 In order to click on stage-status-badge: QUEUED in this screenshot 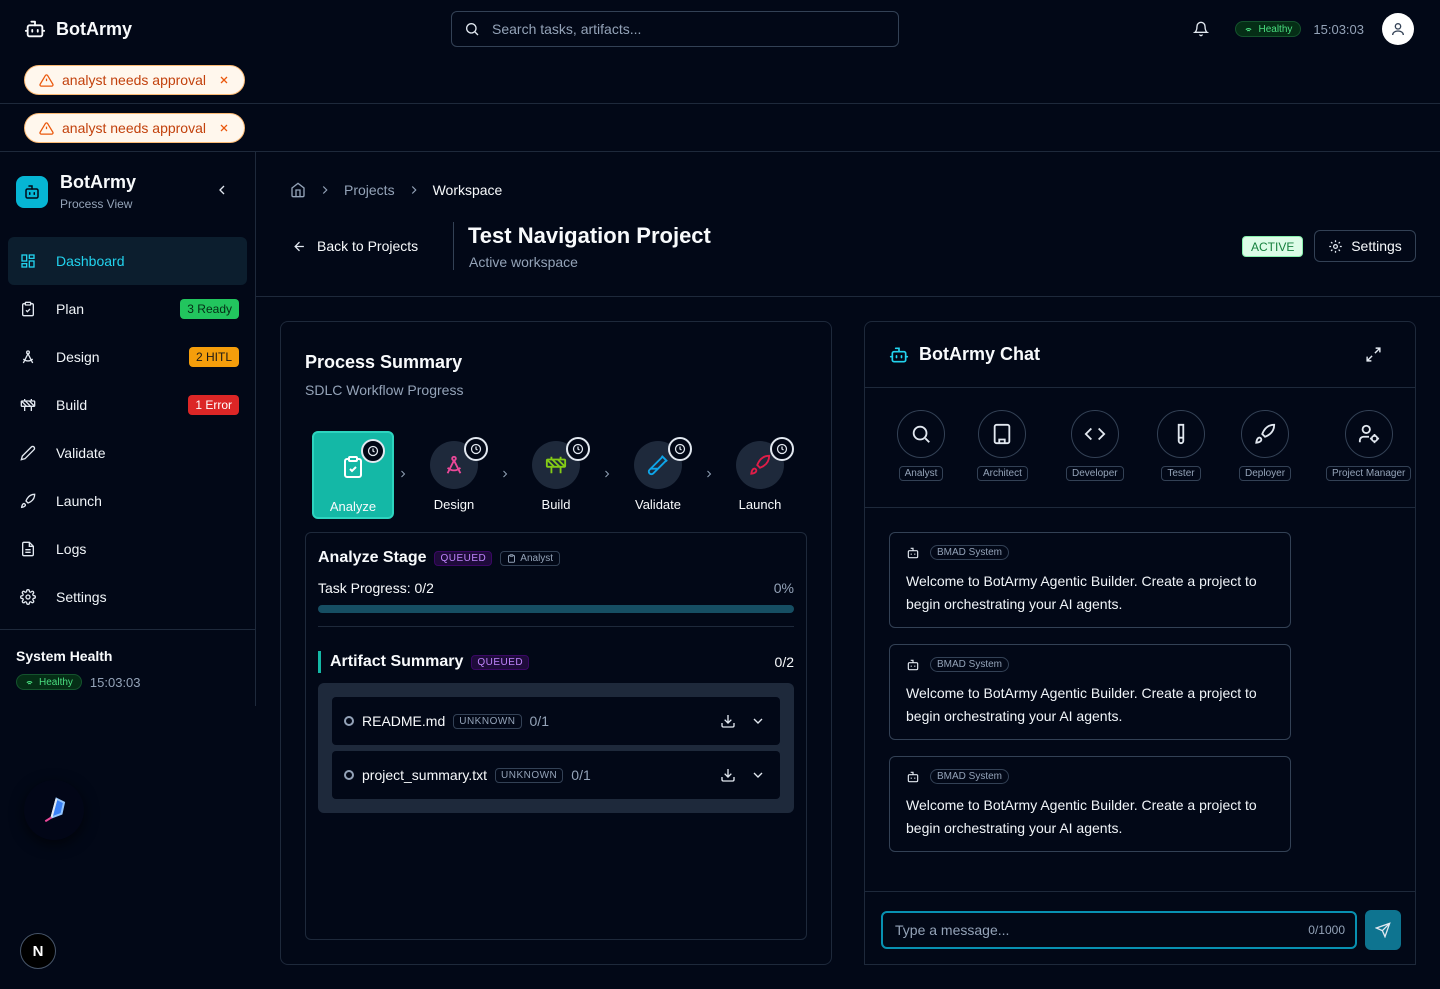, I will do `click(463, 558)`.